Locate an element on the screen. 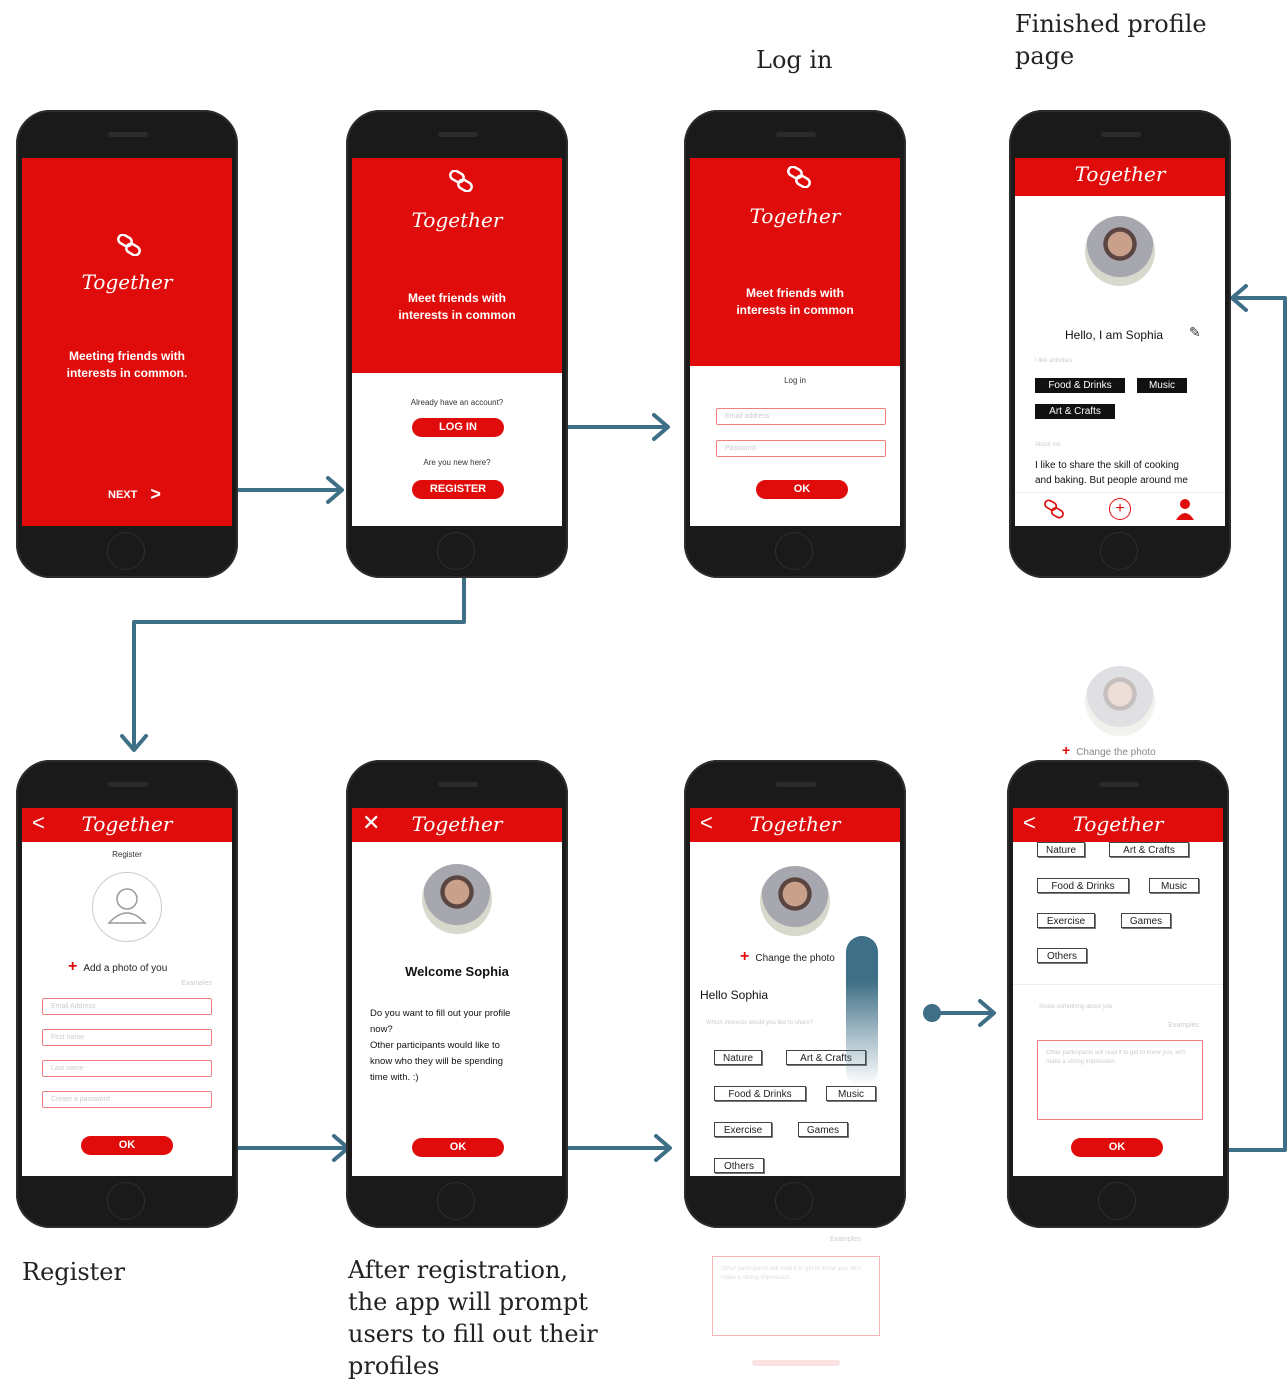 The width and height of the screenshot is (1287, 1384). tagline-line1: Meet friends with is located at coordinates (456, 298).